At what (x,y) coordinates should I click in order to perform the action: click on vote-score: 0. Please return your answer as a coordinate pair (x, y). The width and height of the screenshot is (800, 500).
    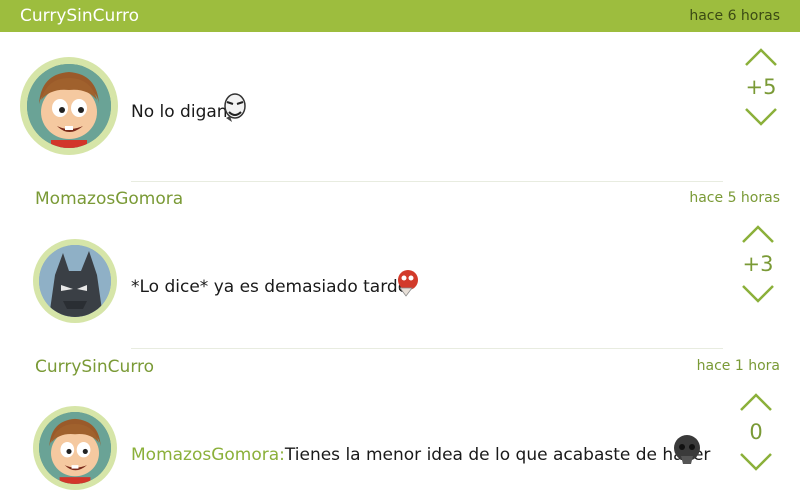
    Looking at the image, I should click on (756, 432).